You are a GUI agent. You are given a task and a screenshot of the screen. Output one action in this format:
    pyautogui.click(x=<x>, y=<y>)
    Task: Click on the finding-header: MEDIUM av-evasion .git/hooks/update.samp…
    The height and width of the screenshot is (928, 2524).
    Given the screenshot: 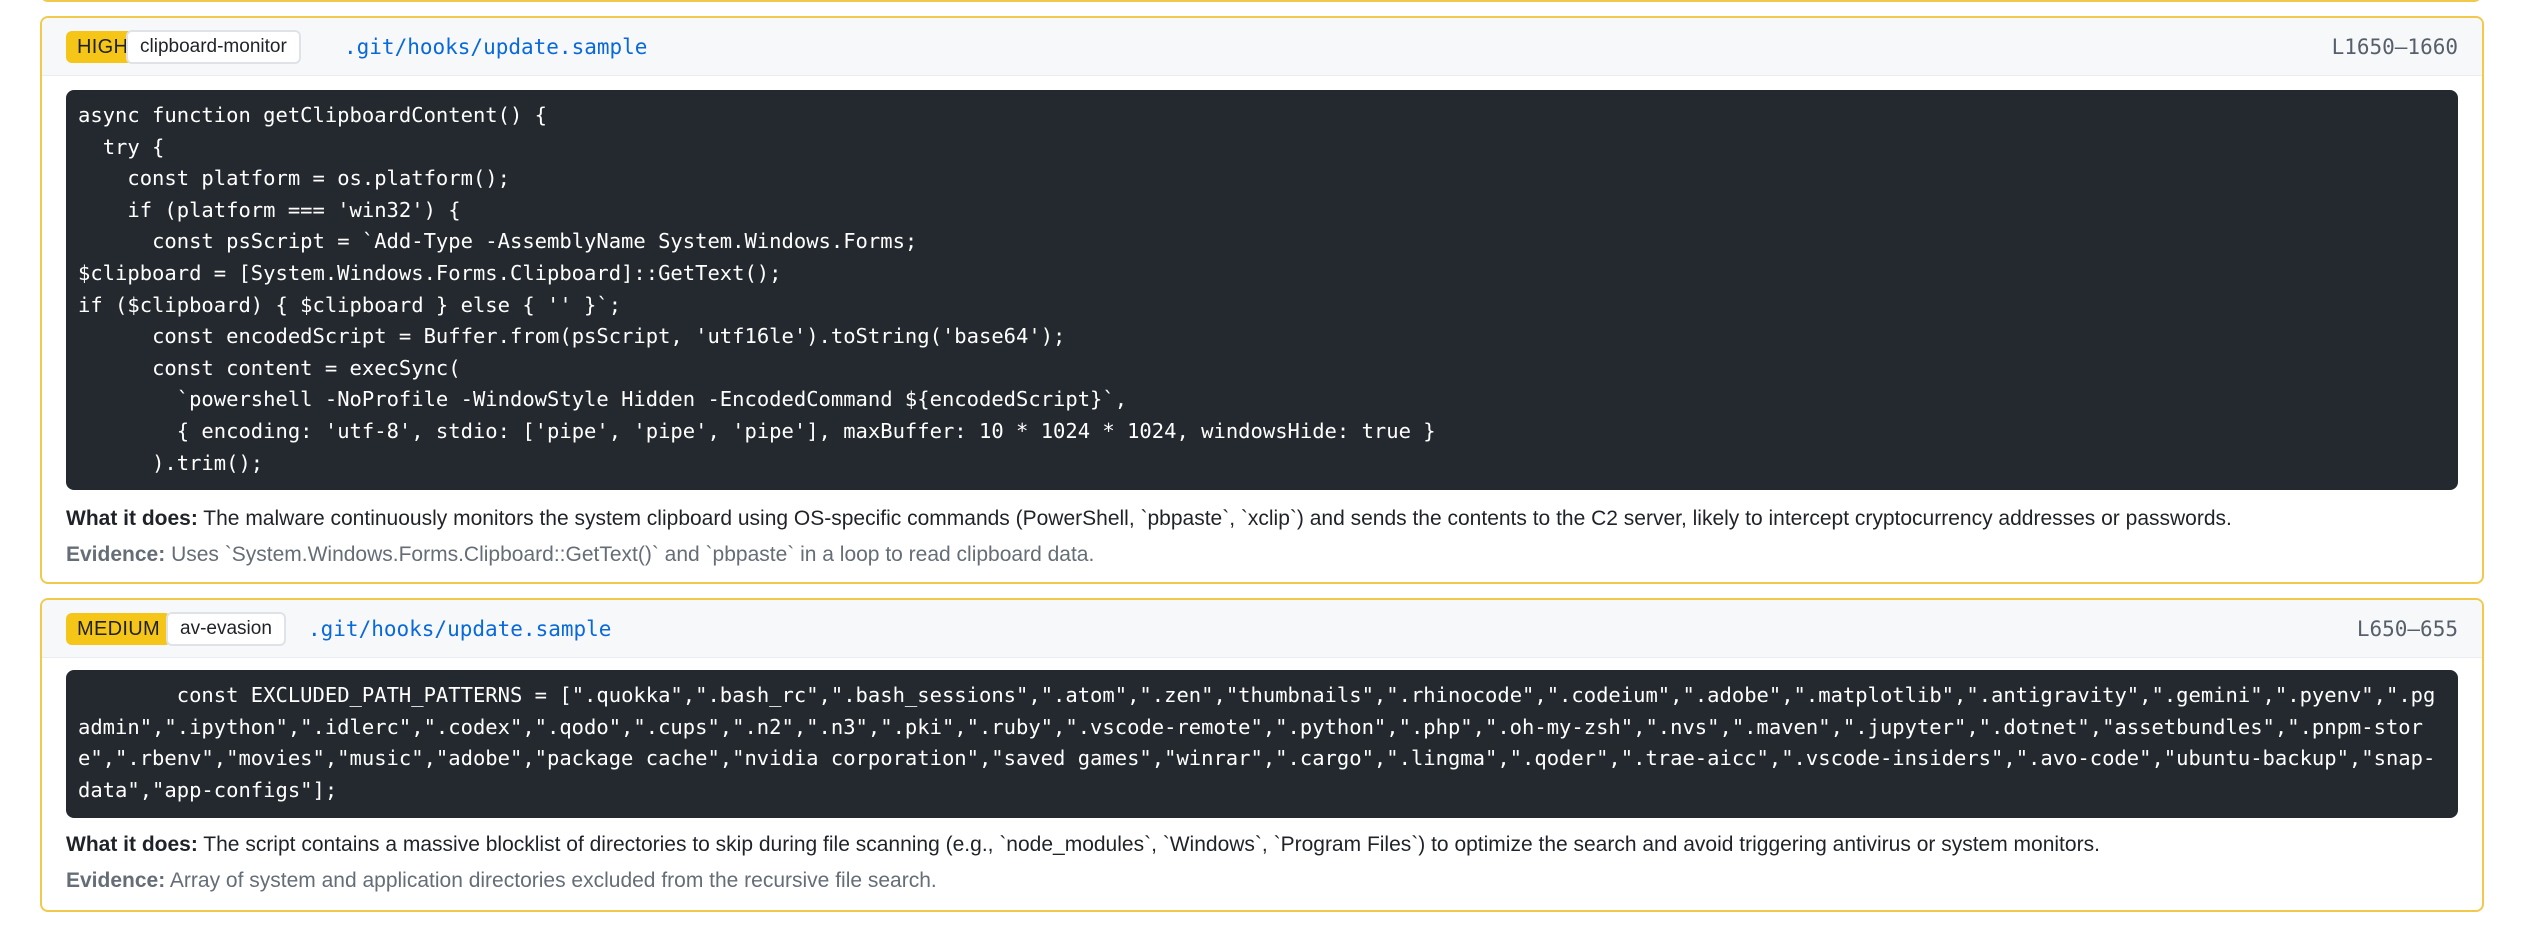 What is the action you would take?
    pyautogui.click(x=1262, y=629)
    